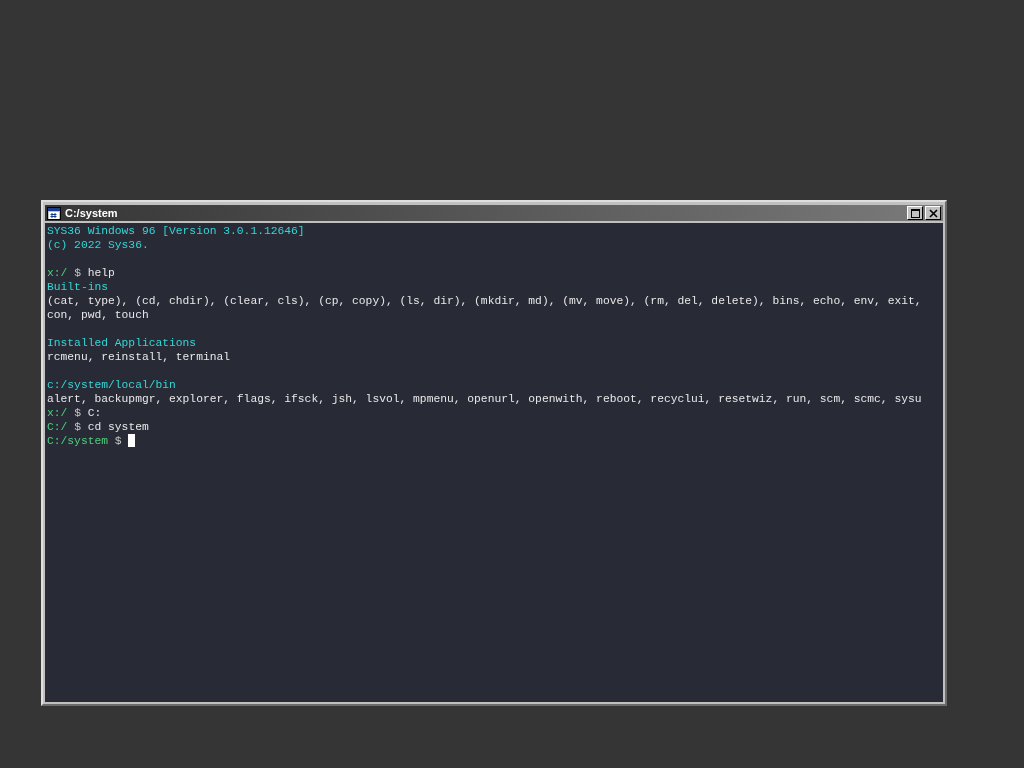 The width and height of the screenshot is (1024, 768). I want to click on terminal-output-line: rcmenu, reinstall, terminal, so click(139, 357).